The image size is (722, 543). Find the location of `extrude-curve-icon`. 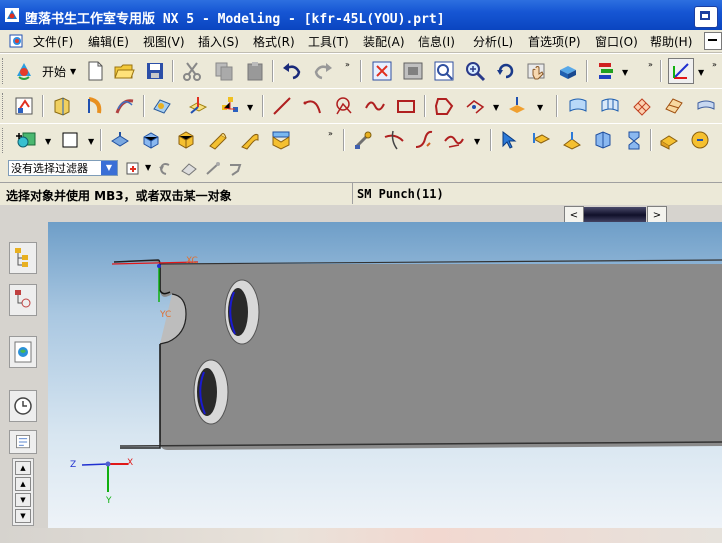

extrude-curve-icon is located at coordinates (62, 106).